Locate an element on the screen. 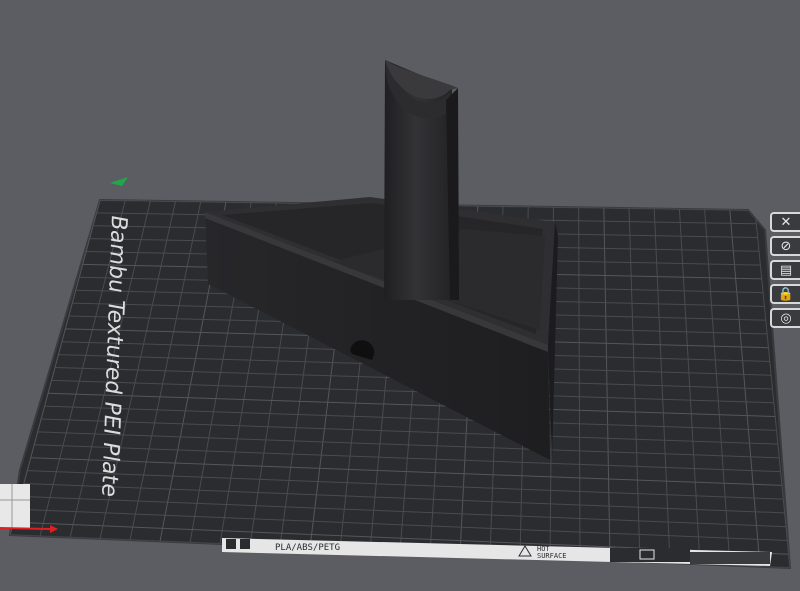 This screenshot has height=591, width=800. plate-toolbar: ✕ ⊘ ▤ 🔒 ◎ is located at coordinates (782, 270).